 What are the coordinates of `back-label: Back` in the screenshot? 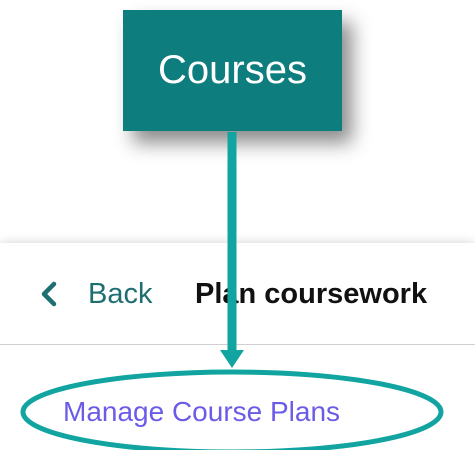 It's located at (120, 293).